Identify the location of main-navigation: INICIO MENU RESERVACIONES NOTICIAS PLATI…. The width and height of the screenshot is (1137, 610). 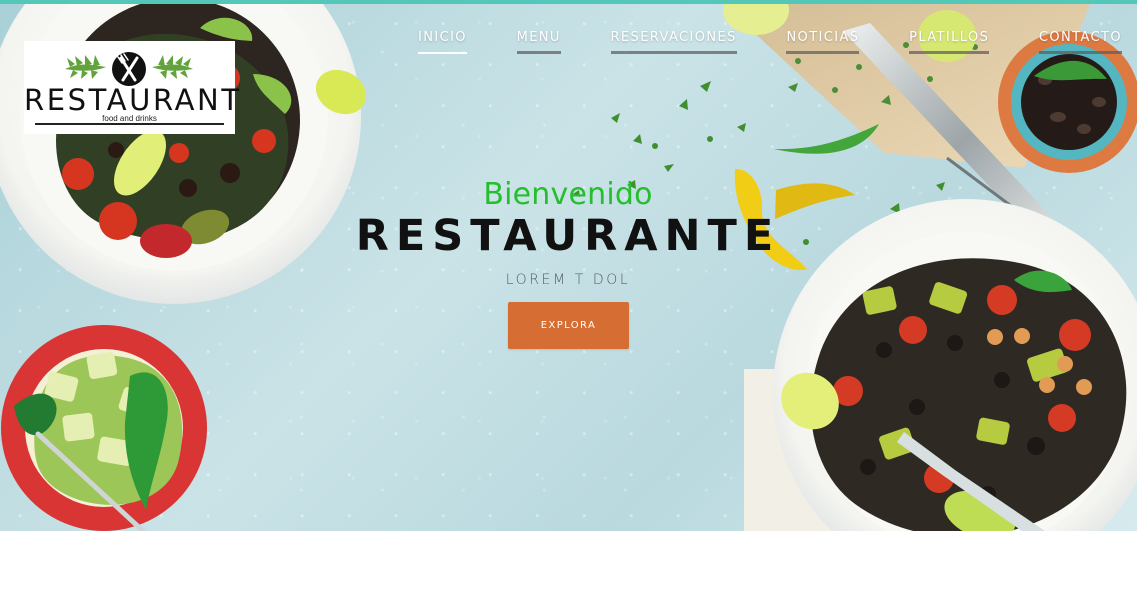
(757, 44).